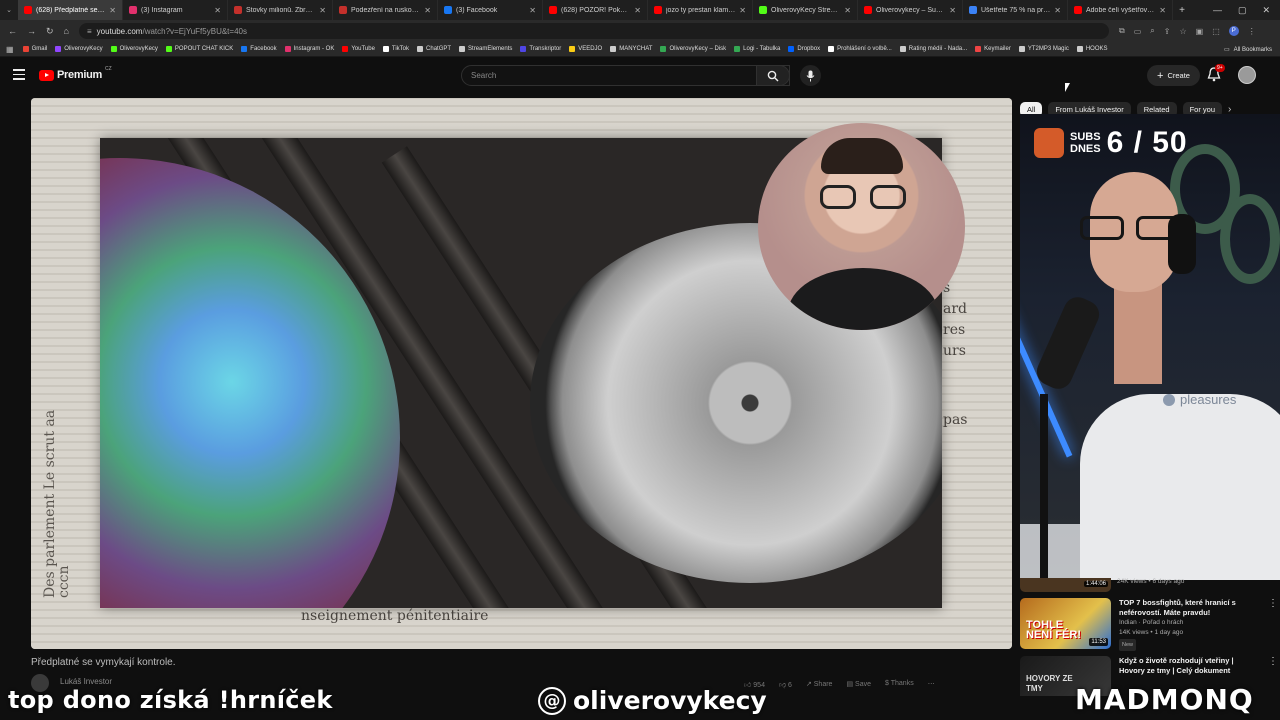 Image resolution: width=1280 pixels, height=720 pixels. I want to click on action-button: 👎︎ 6, so click(785, 684).